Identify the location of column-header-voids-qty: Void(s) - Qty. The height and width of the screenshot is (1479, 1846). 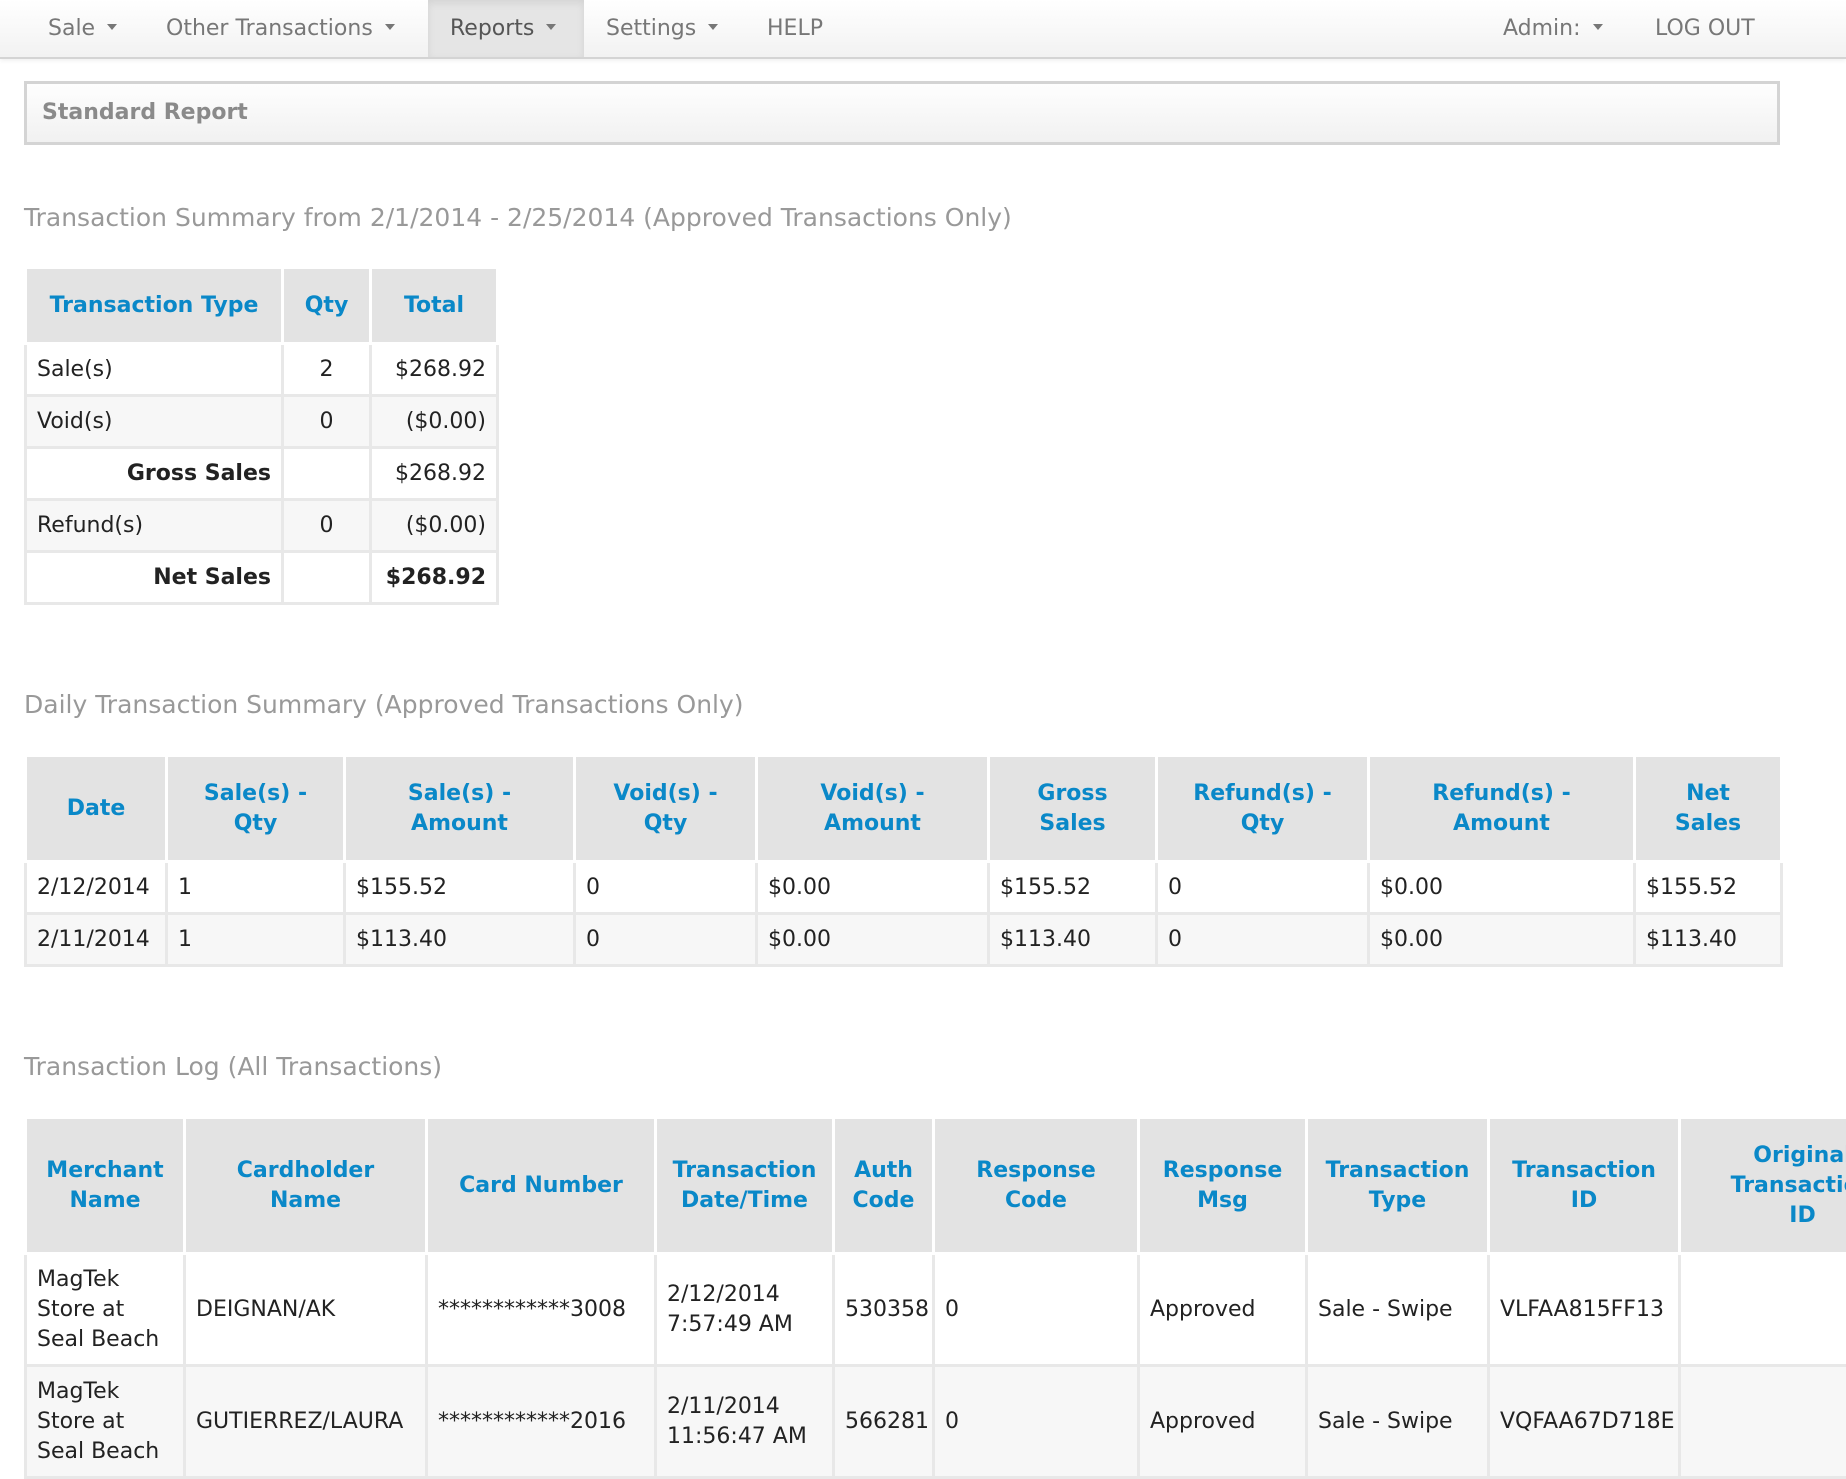
(666, 809).